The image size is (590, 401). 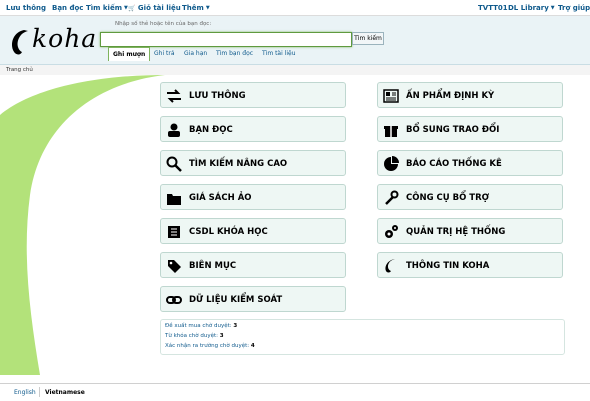 What do you see at coordinates (470, 129) in the screenshot?
I see `module-acquisitions: BỔ SUNG TRAO ĐỔI` at bounding box center [470, 129].